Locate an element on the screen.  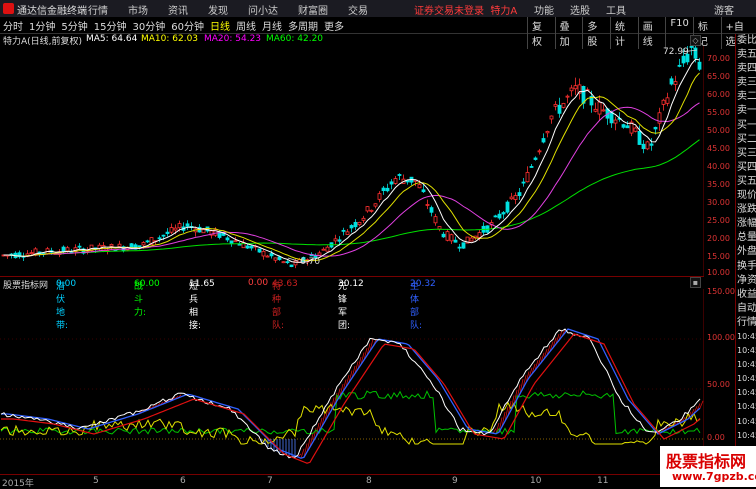
trade-login-notice: 证券交易未登录 特力A is located at coordinates (465, 9).